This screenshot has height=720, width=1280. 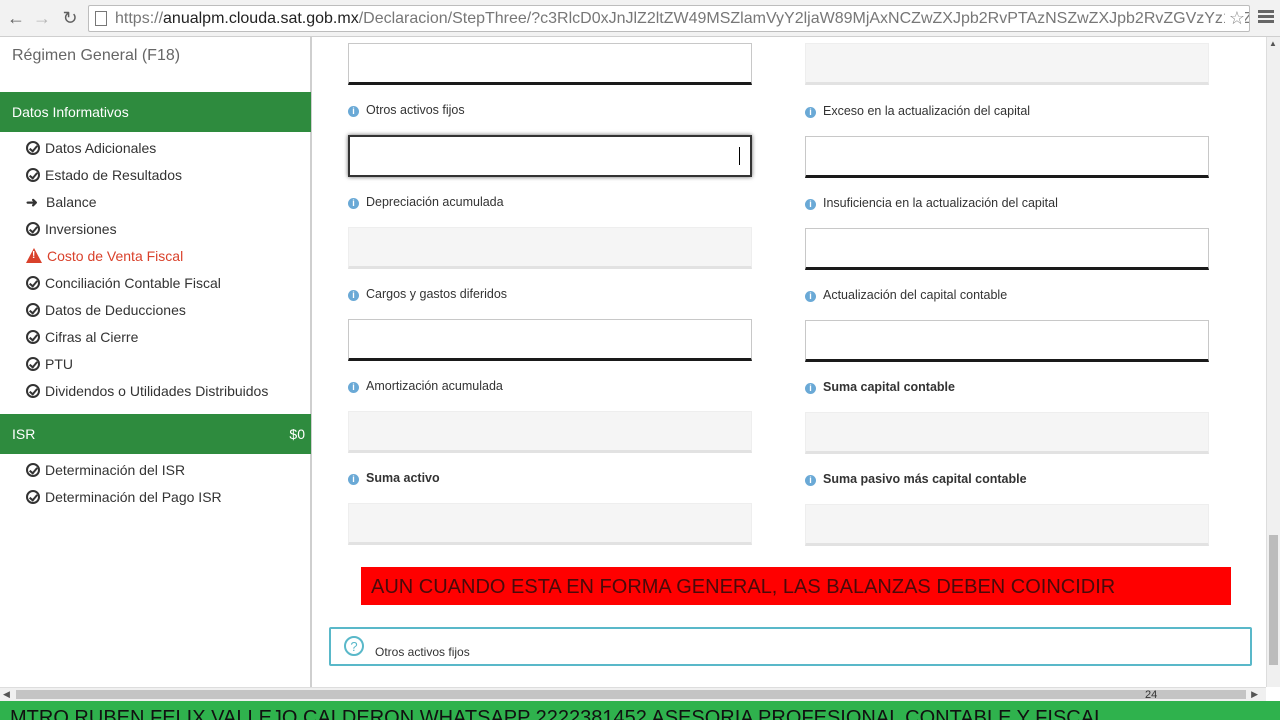 What do you see at coordinates (550, 248) in the screenshot?
I see `input-depreciacion-acumulada` at bounding box center [550, 248].